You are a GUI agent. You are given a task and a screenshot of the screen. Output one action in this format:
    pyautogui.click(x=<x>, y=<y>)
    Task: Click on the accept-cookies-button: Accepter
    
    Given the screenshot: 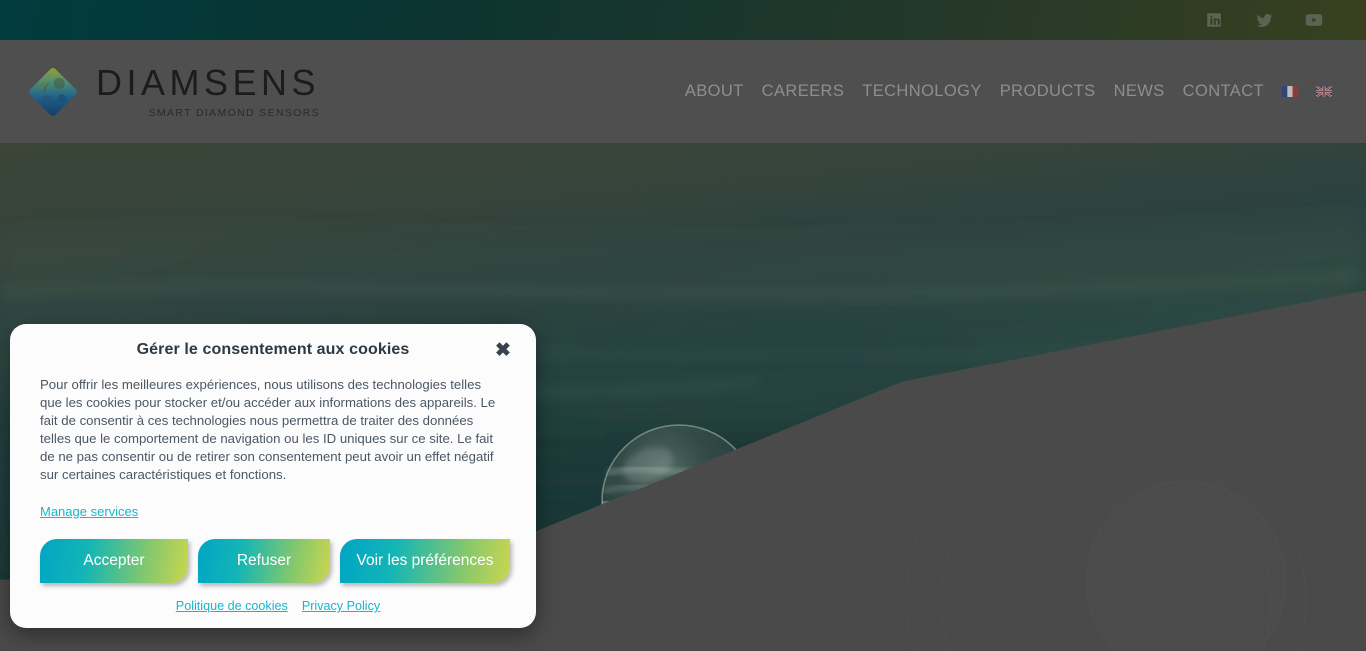 What is the action you would take?
    pyautogui.click(x=114, y=561)
    